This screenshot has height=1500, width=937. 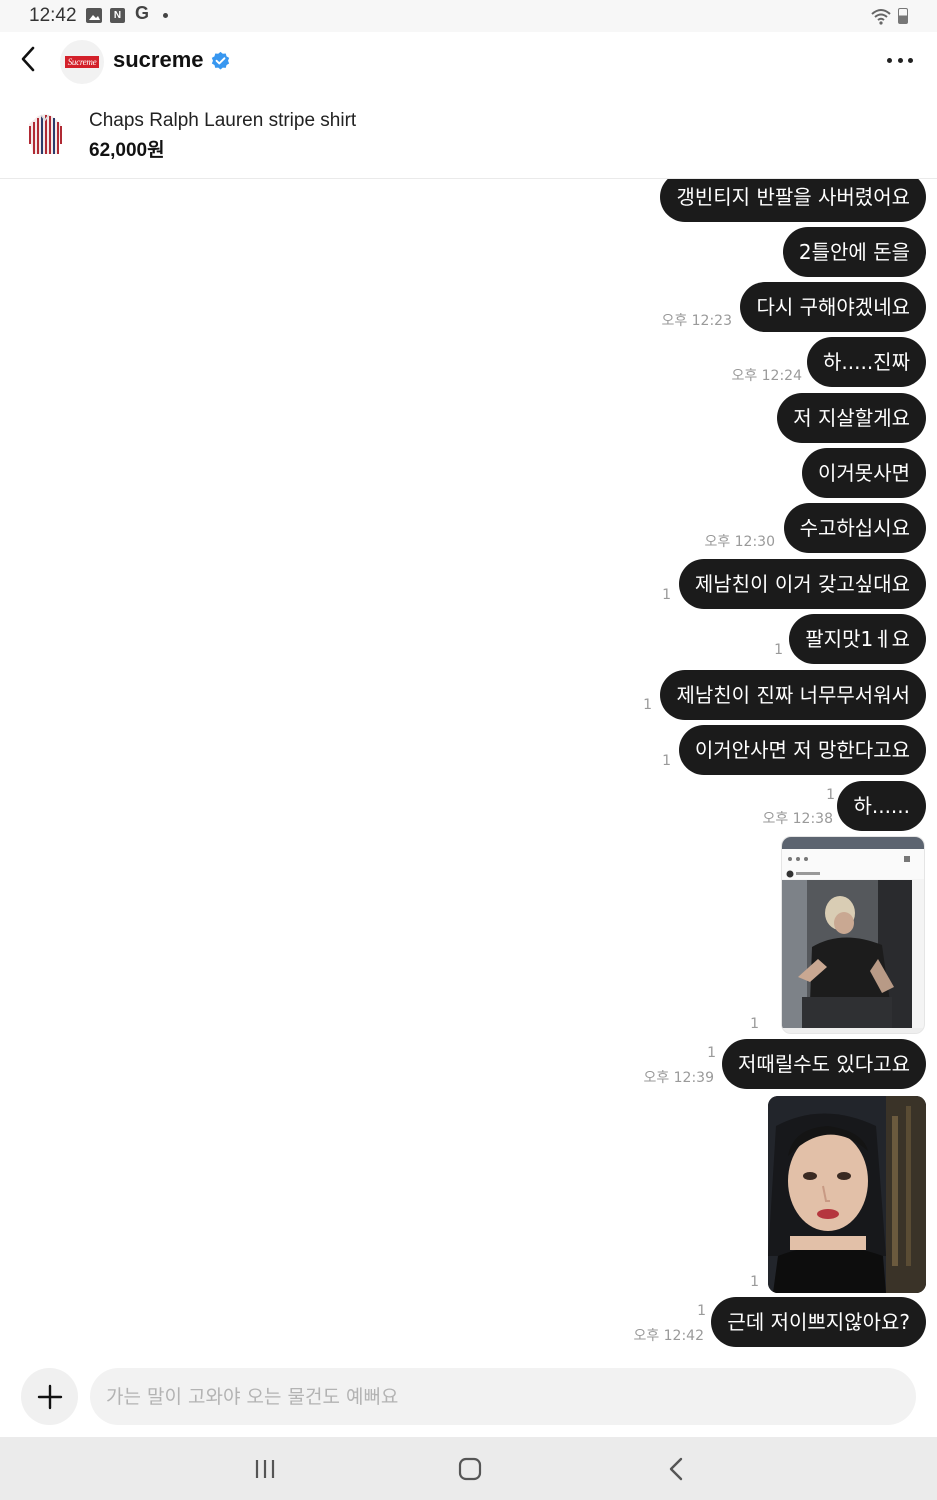 What do you see at coordinates (468, 64) in the screenshot?
I see `chat-header: Sucreme sucreme` at bounding box center [468, 64].